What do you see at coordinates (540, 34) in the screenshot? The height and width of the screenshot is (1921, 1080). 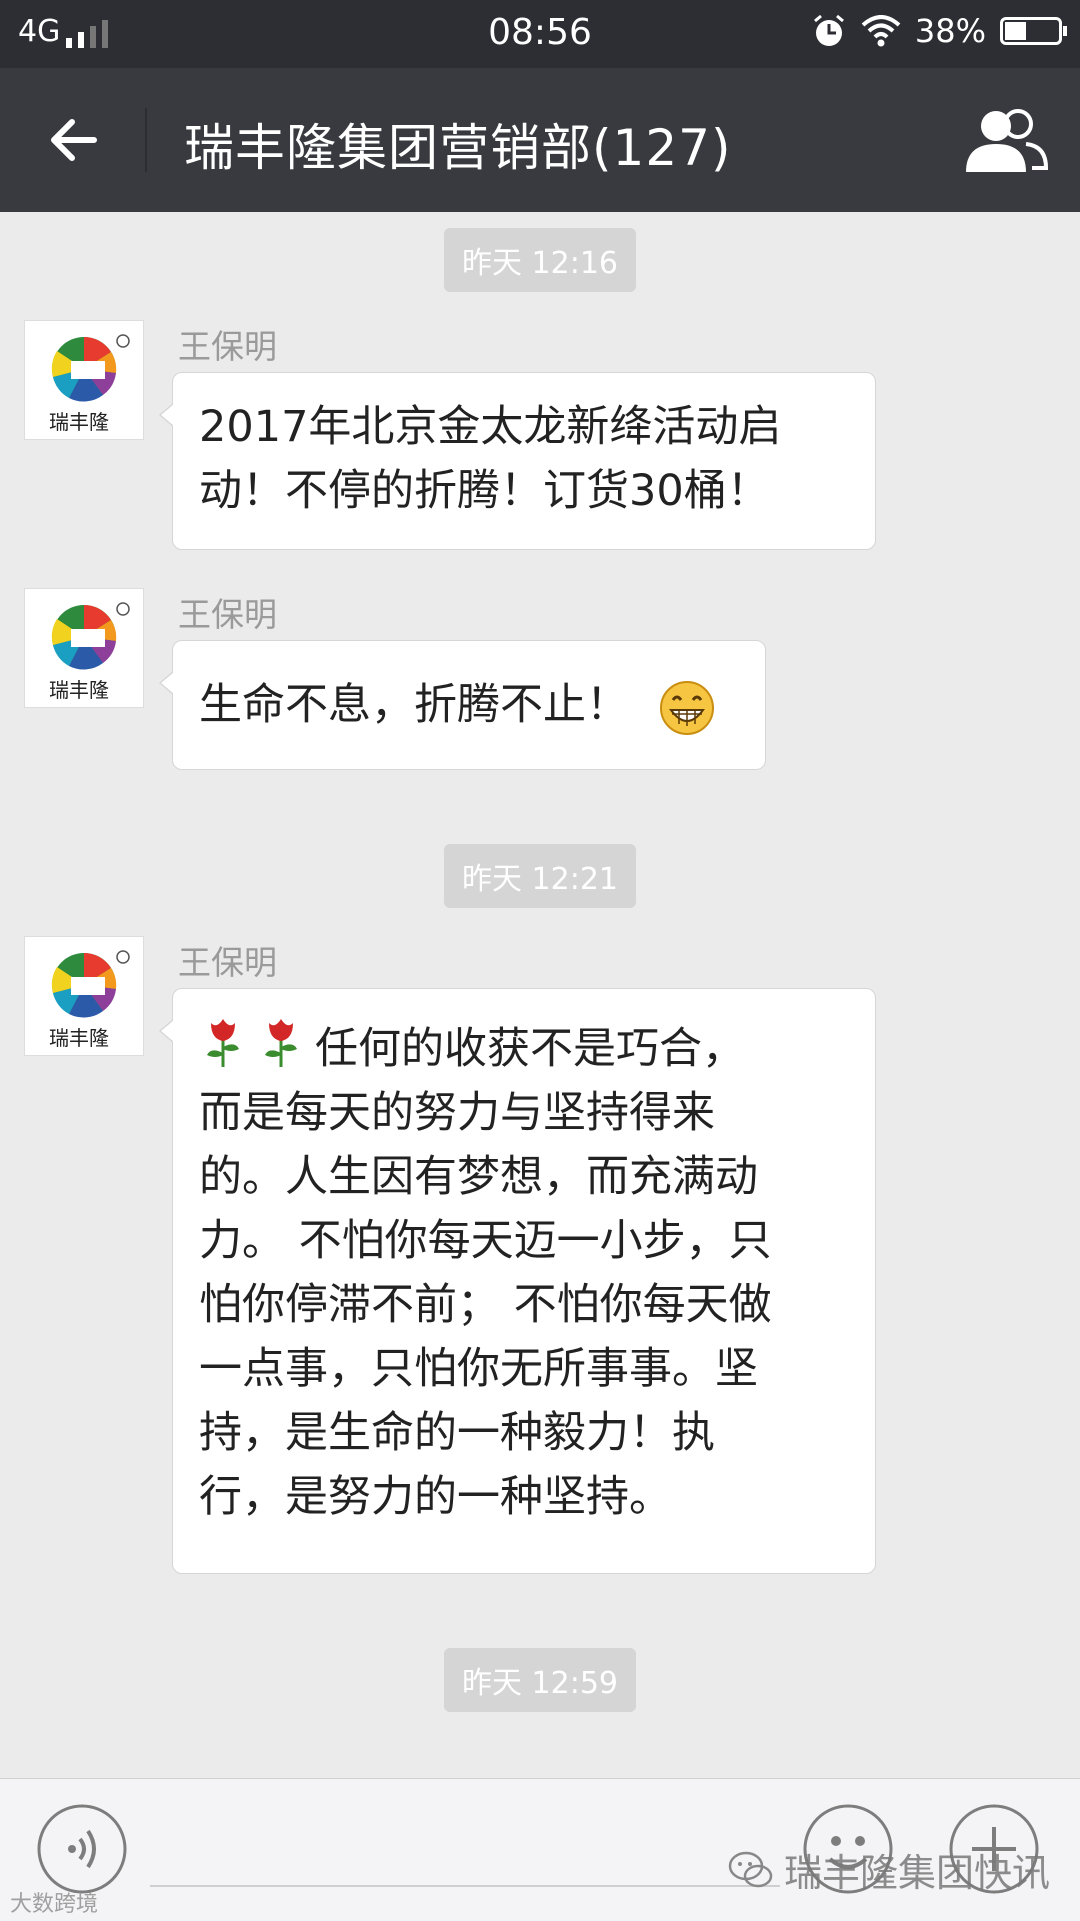 I see `status-bar: 4G 08:56 38%` at bounding box center [540, 34].